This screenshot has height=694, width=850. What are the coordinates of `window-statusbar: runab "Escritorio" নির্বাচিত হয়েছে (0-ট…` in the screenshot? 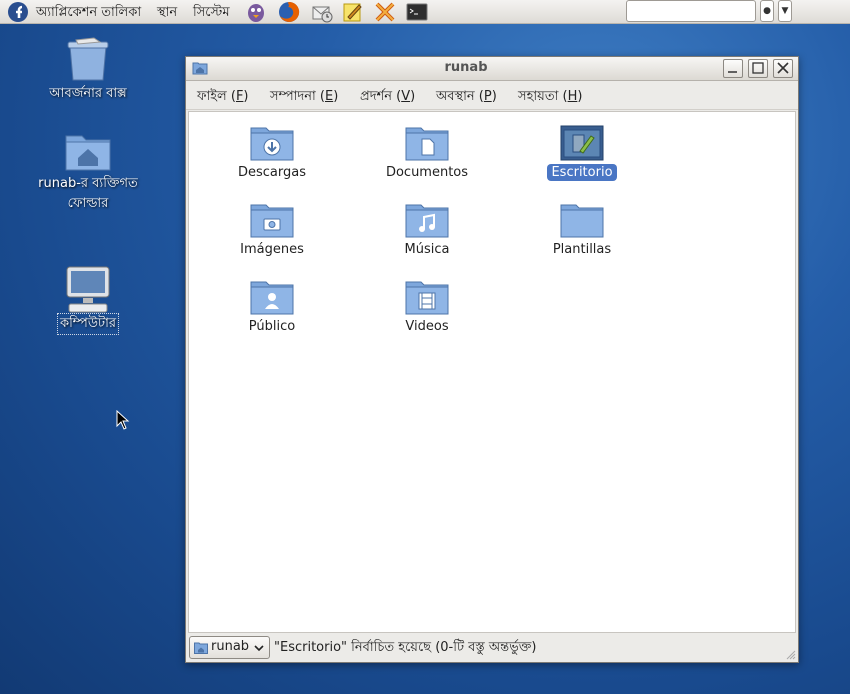 It's located at (492, 647).